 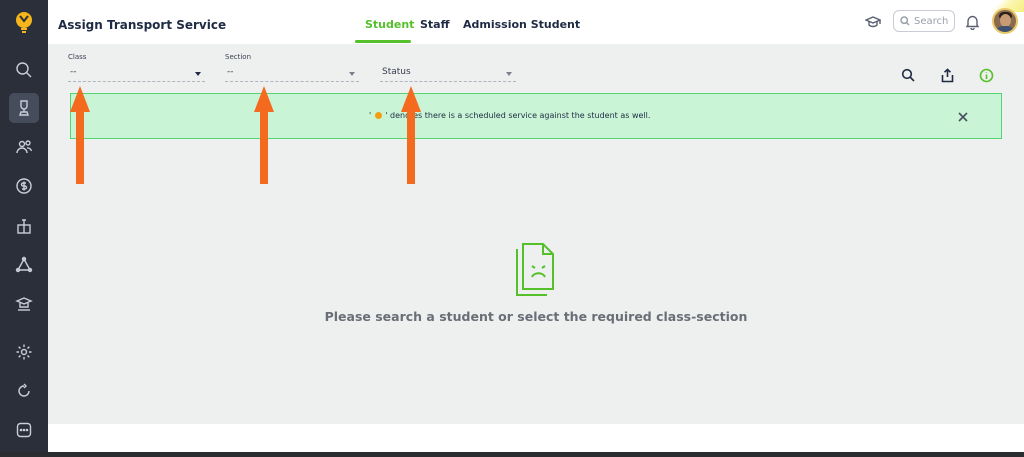 I want to click on sidebar-item-trophy, so click(x=24, y=108).